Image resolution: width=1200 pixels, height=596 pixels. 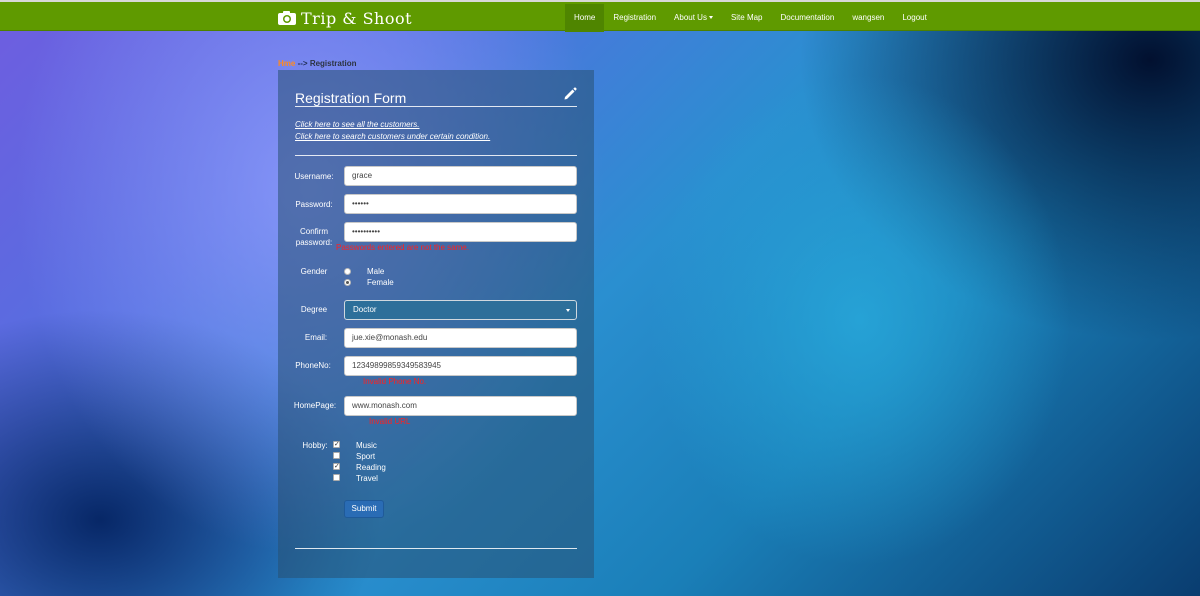 What do you see at coordinates (357, 124) in the screenshot?
I see `all-customers-link: Click here to see all the customers.` at bounding box center [357, 124].